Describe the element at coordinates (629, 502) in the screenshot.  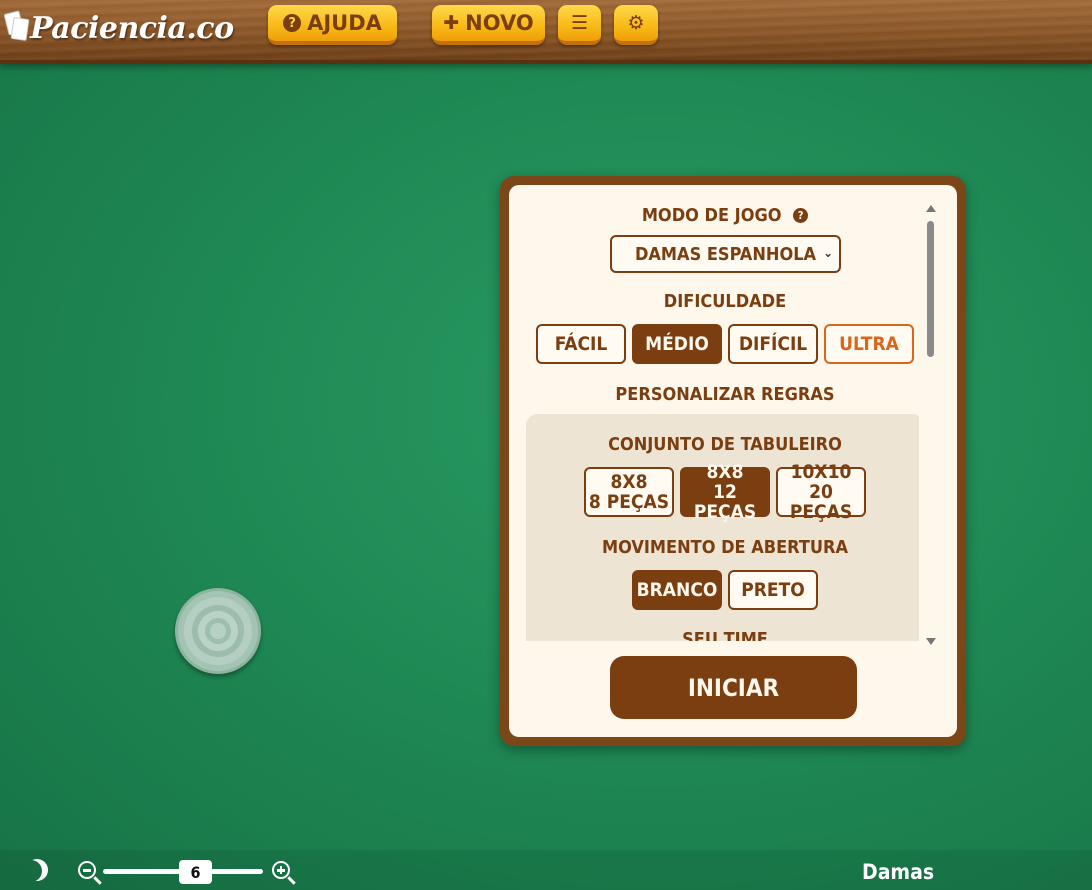
I see `board-option-line2: 8 PEÇAS` at that location.